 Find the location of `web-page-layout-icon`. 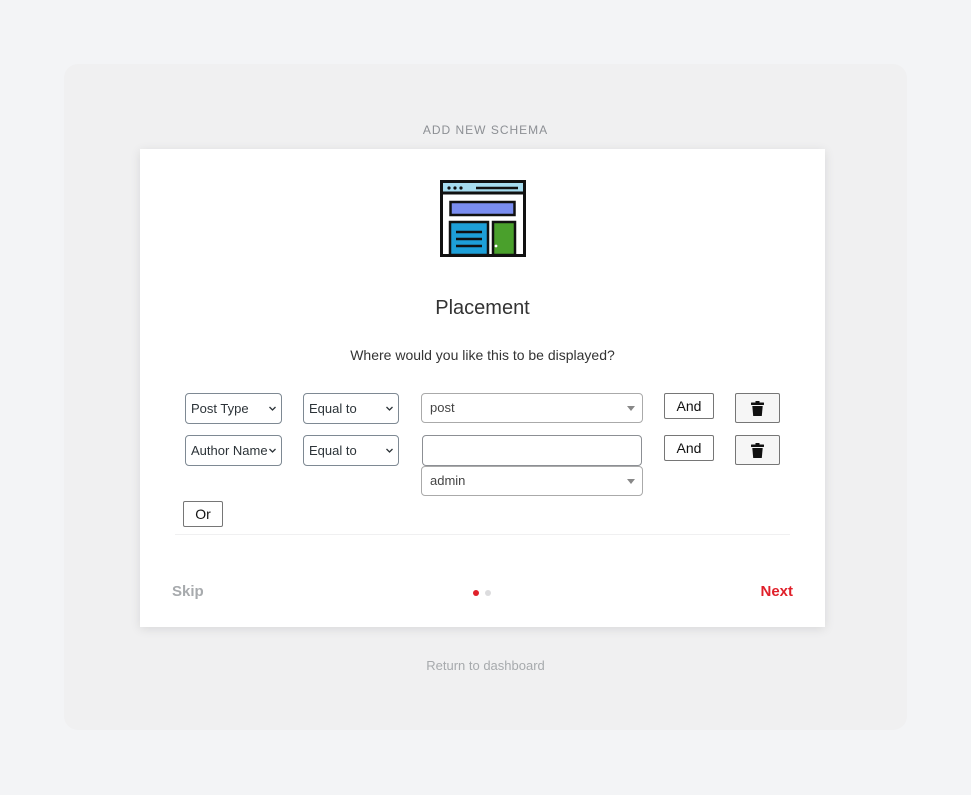

web-page-layout-icon is located at coordinates (483, 218).